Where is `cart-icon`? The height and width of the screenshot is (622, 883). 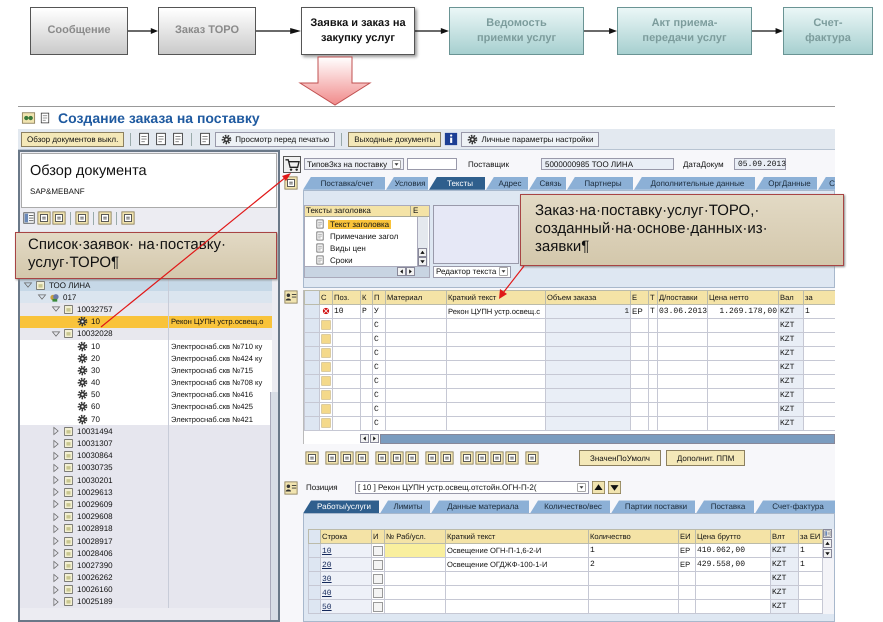
cart-icon is located at coordinates (292, 164).